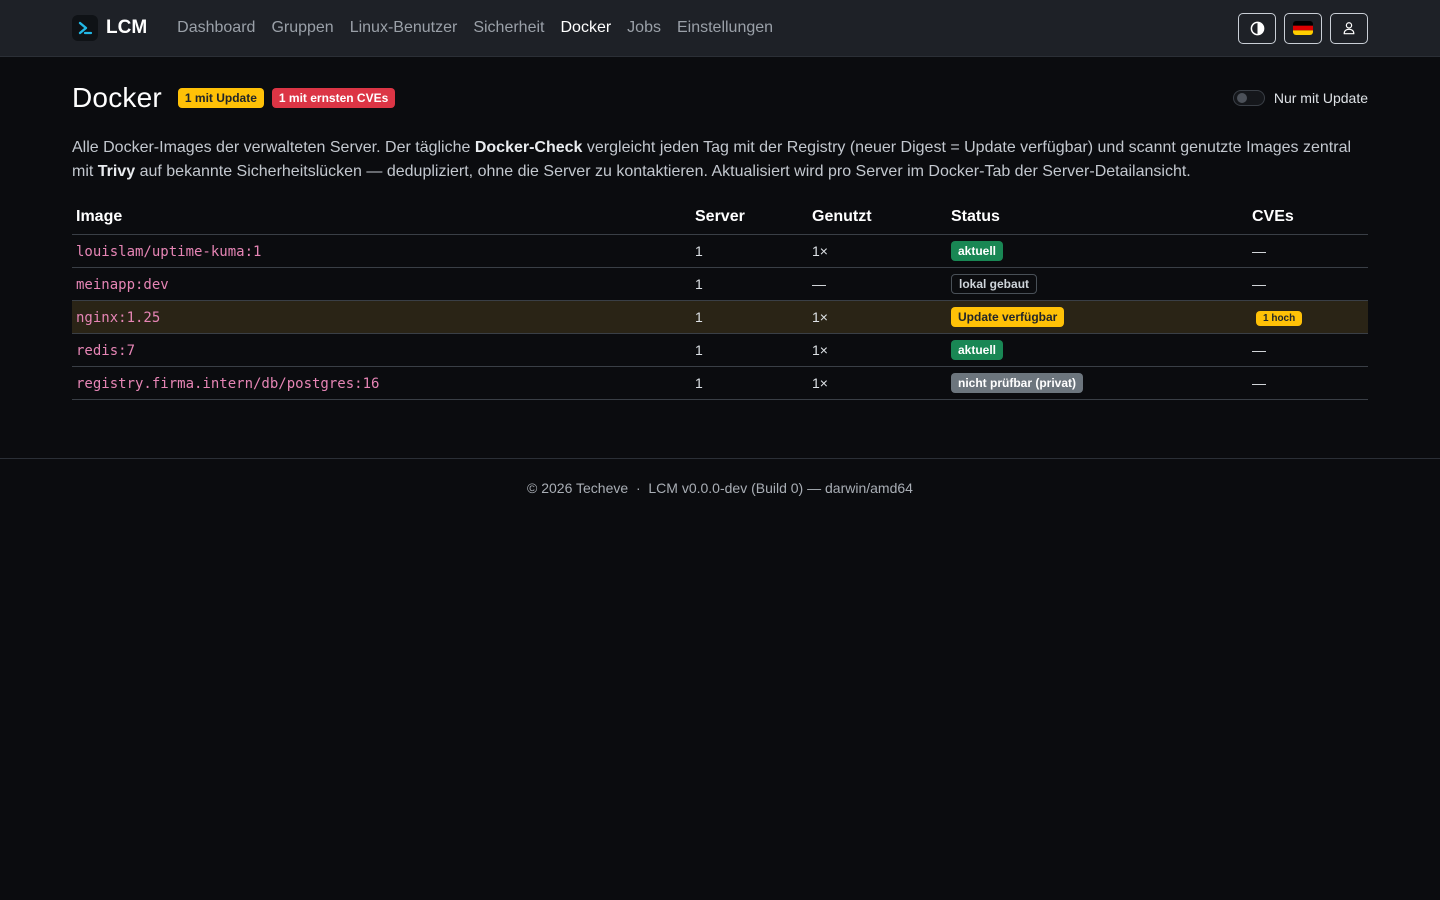 The image size is (1440, 900). Describe the element at coordinates (1241, 98) in the screenshot. I see `switch-knob` at that location.